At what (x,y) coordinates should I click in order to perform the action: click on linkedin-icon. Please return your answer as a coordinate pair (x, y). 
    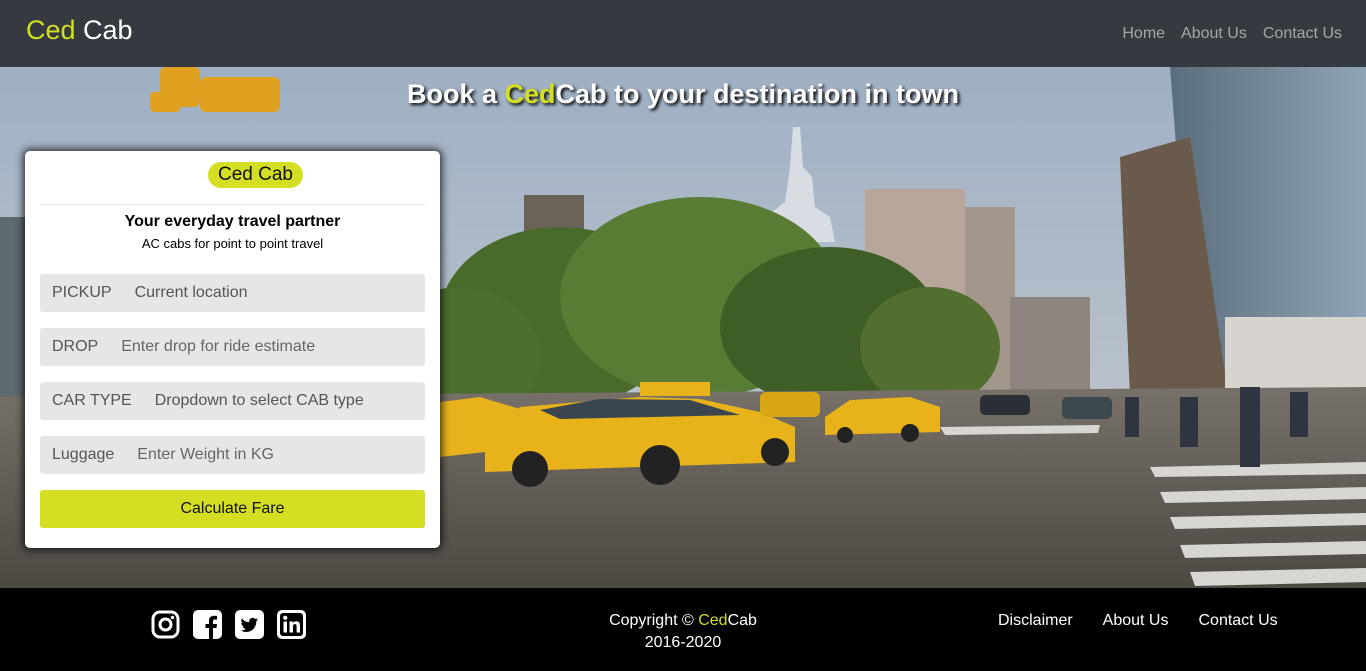
    Looking at the image, I should click on (291, 624).